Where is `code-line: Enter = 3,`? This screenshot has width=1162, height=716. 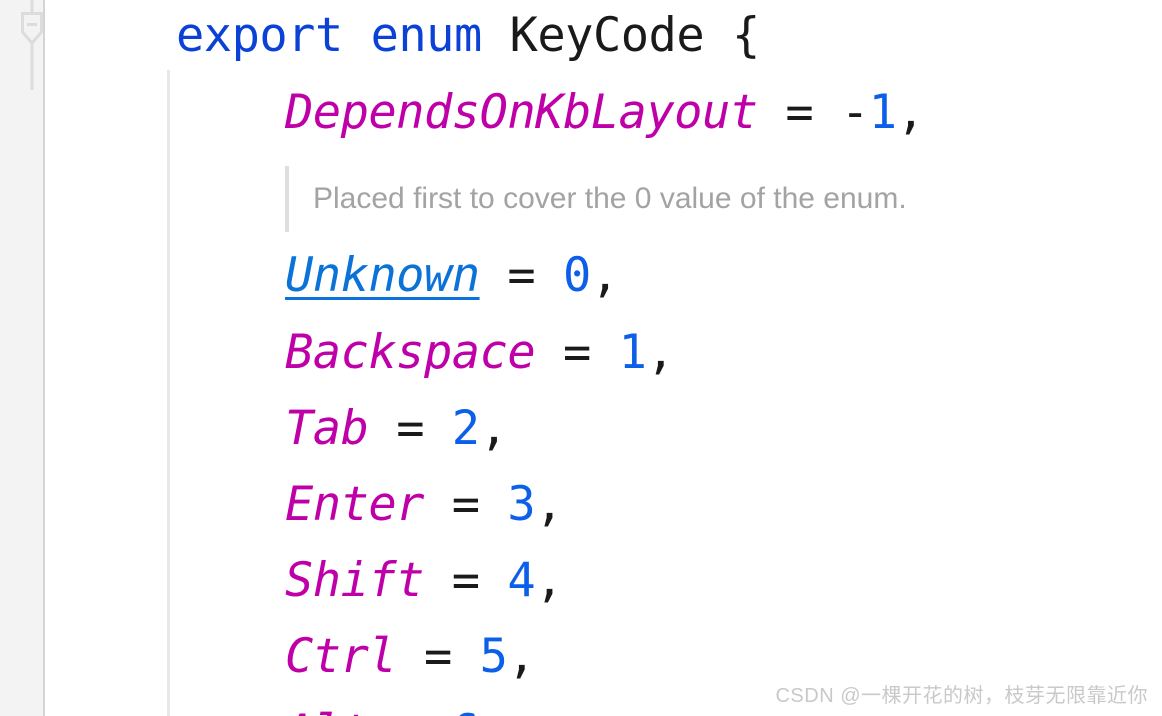
code-line: Enter = 3, is located at coordinates (424, 505).